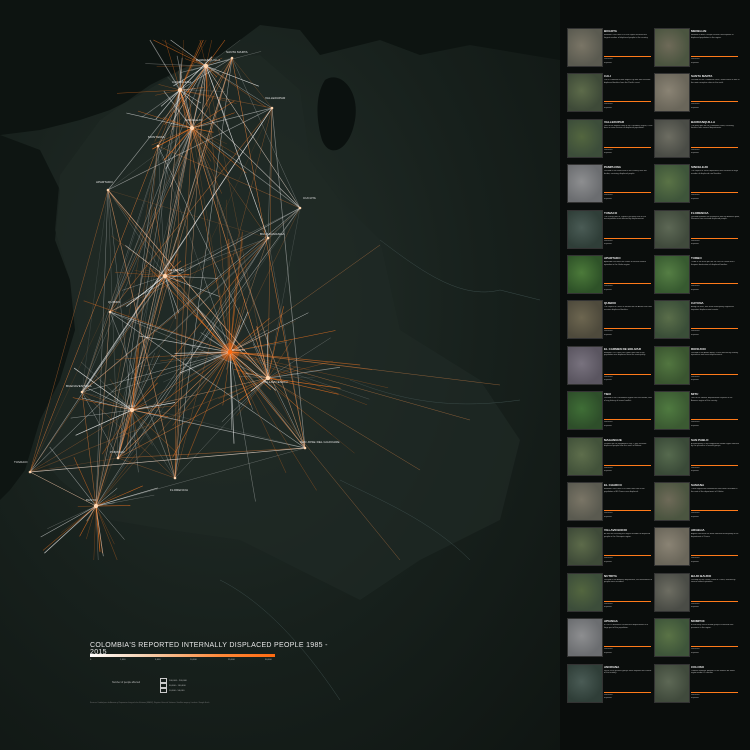 This screenshot has height=750, width=750. Describe the element at coordinates (208, 60) in the screenshot. I see `city-label-barranquilla: BARRANQUILLA` at that location.